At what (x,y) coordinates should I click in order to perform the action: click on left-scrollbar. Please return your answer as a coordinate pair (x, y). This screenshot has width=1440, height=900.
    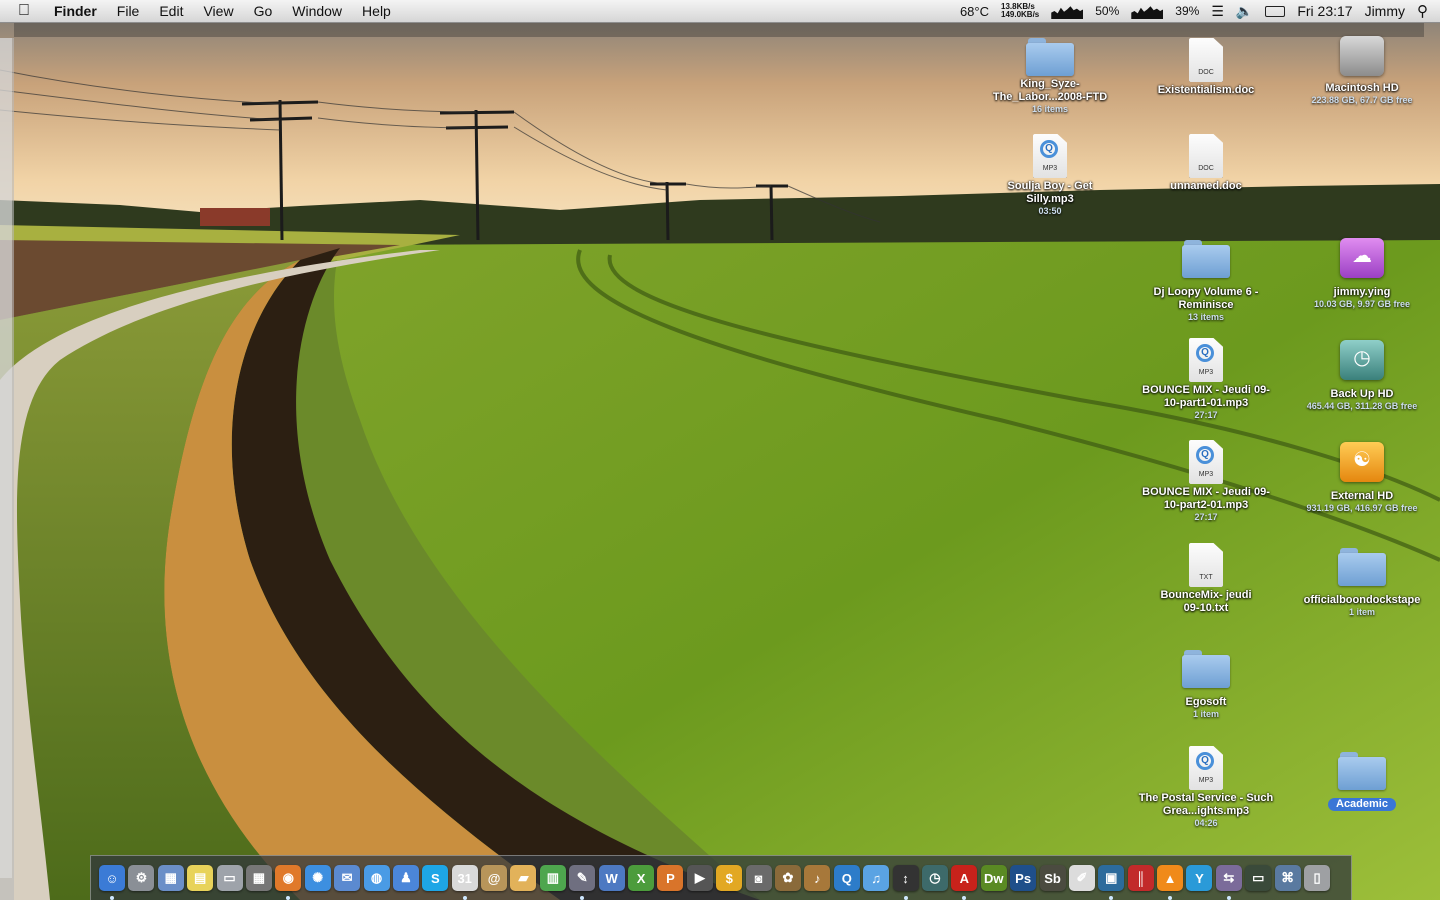
    Looking at the image, I should click on (6, 458).